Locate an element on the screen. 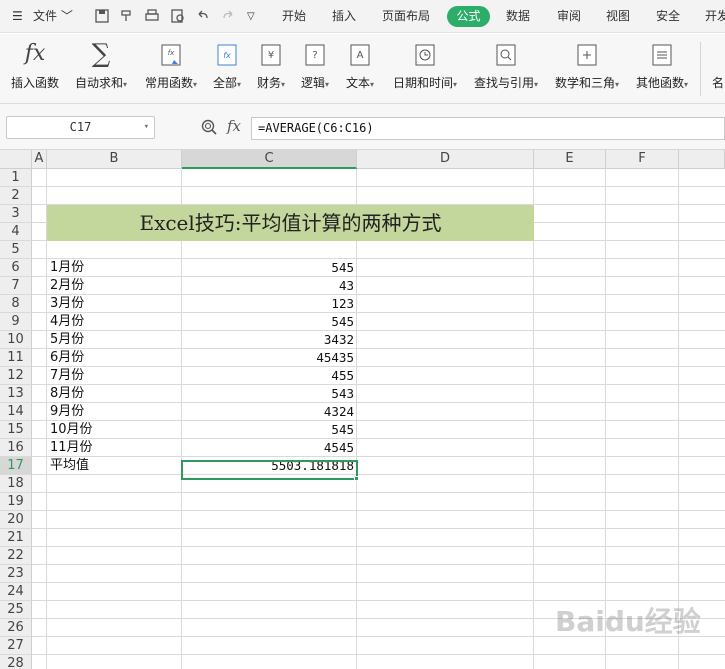 The image size is (725, 669). hamburger-menu-icon: ☰ is located at coordinates (17, 16).